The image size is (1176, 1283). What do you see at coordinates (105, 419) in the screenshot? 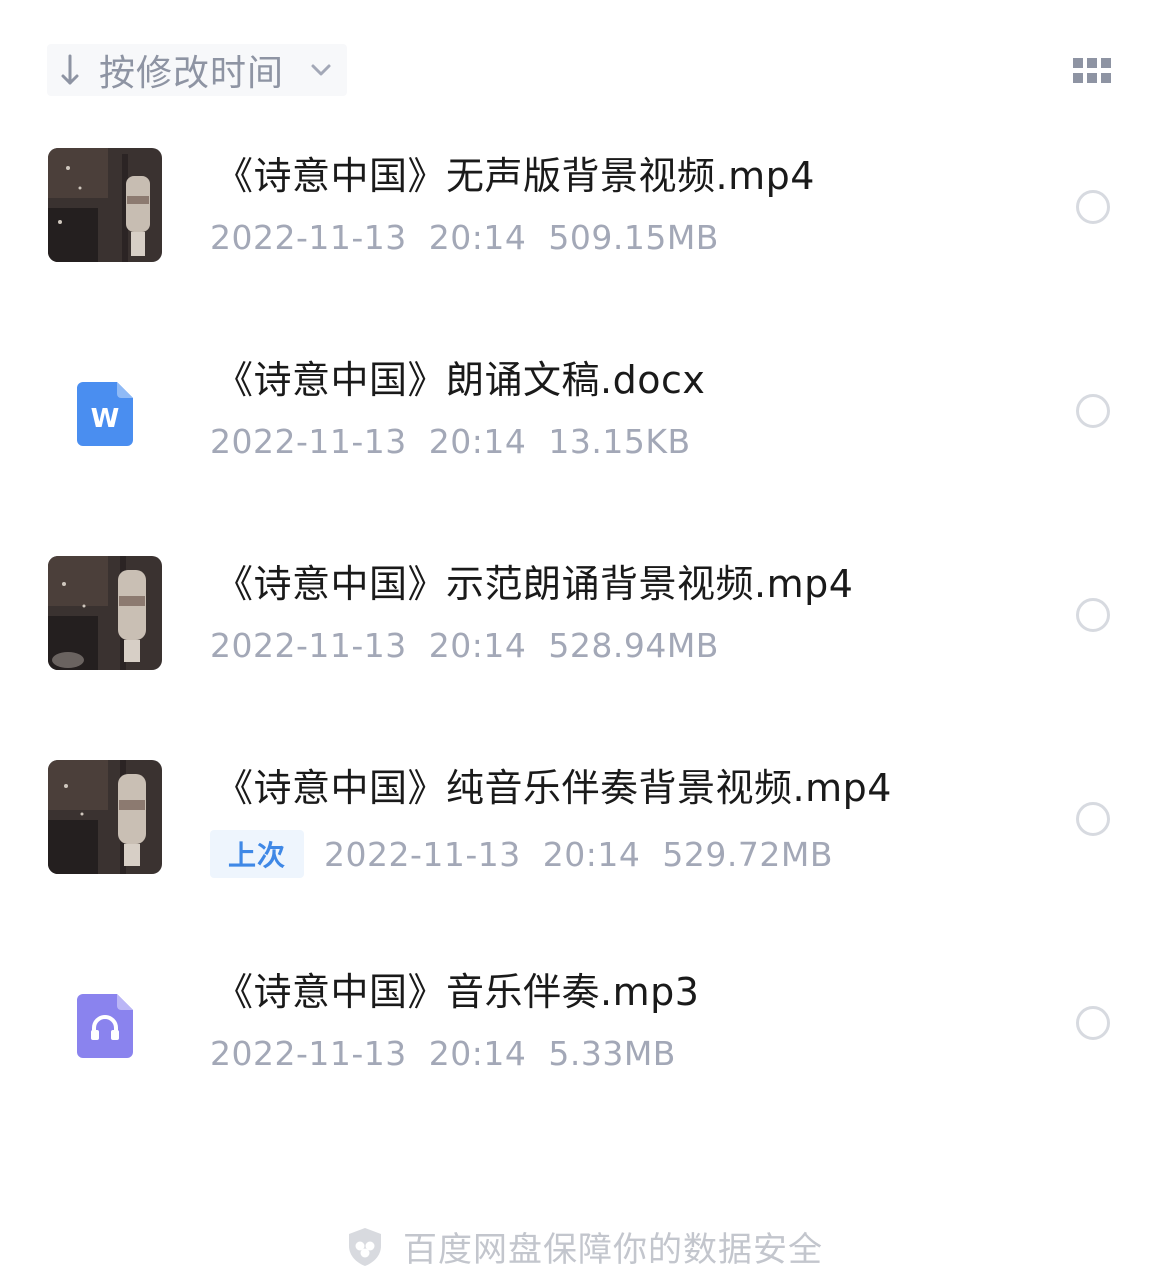
I see `word-icon-letter: W` at bounding box center [105, 419].